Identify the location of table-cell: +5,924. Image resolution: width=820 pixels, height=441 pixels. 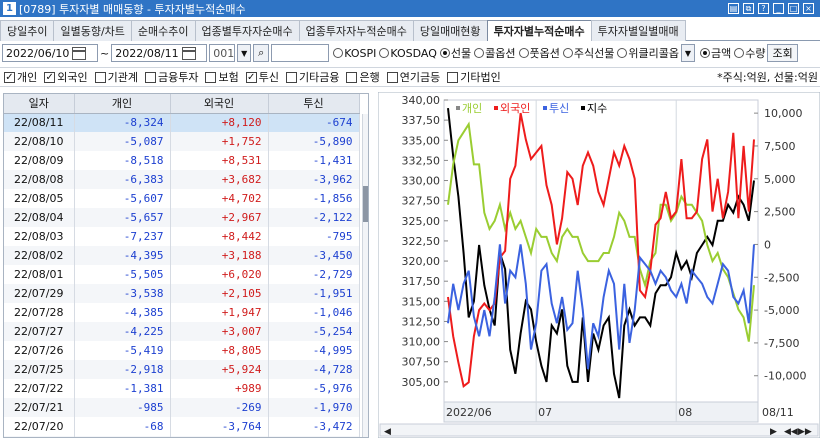
(219, 369).